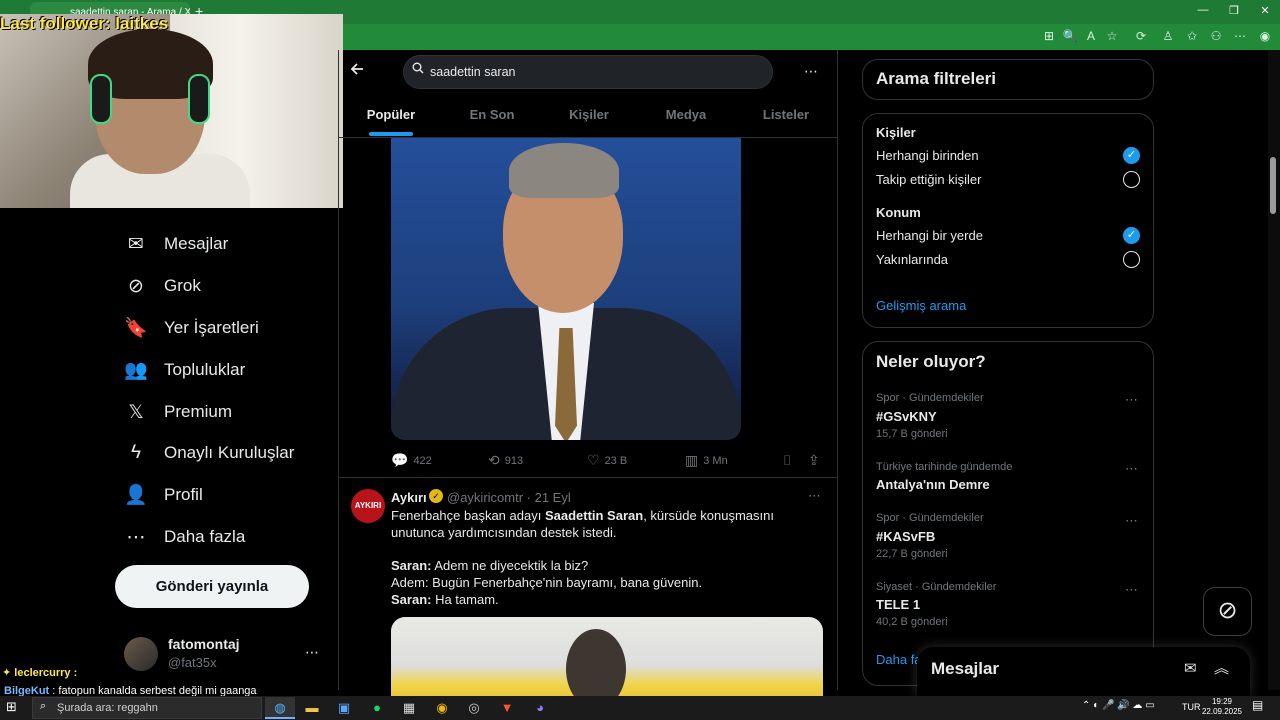  I want to click on nav-item-more: ⋯ Daha fazla, so click(185, 537).